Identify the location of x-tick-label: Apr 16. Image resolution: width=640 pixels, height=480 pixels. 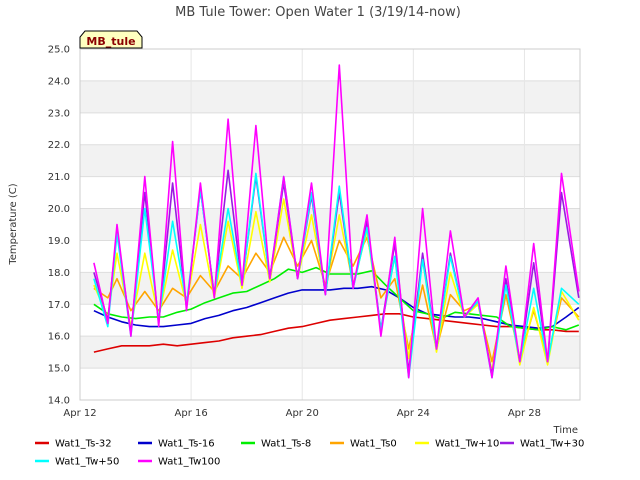
(191, 413).